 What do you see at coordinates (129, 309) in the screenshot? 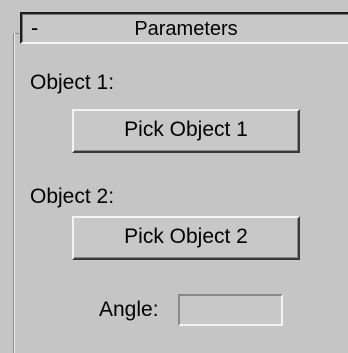
I see `angle-label: Angle:` at bounding box center [129, 309].